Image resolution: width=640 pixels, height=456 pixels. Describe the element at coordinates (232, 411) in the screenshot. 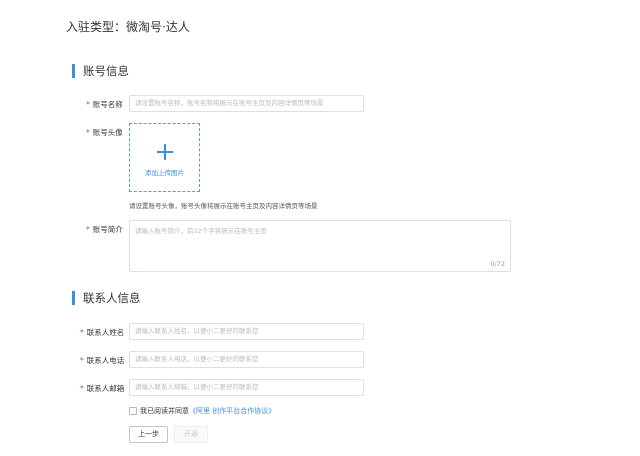

I see `agreement-link: 《阿里 创作平台合作协议》` at that location.